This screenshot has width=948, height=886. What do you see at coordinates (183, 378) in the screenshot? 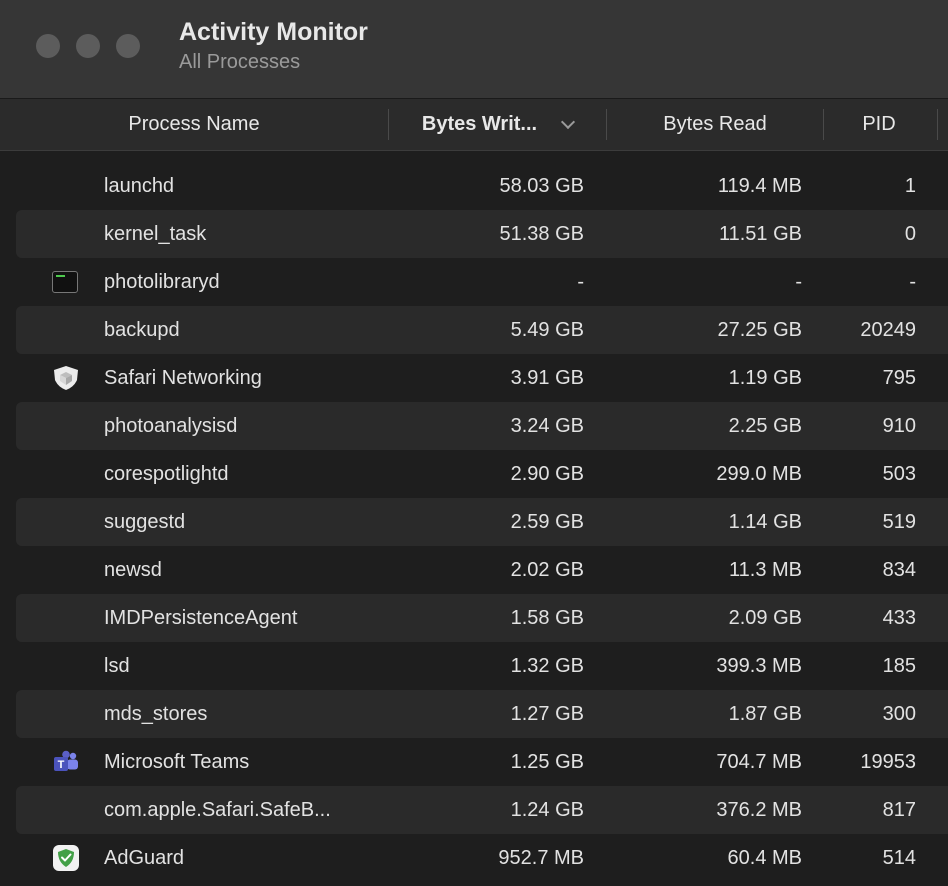
I see `process-name-cell: Safari Networking` at bounding box center [183, 378].